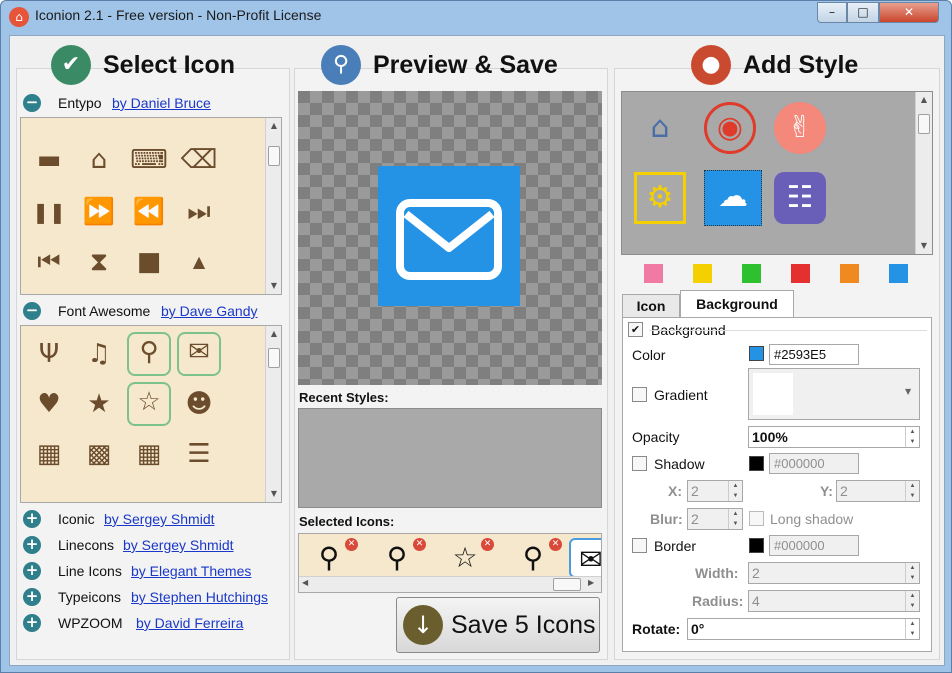 The width and height of the screenshot is (952, 673). I want to click on th-large-icon: ▩, so click(99, 454).